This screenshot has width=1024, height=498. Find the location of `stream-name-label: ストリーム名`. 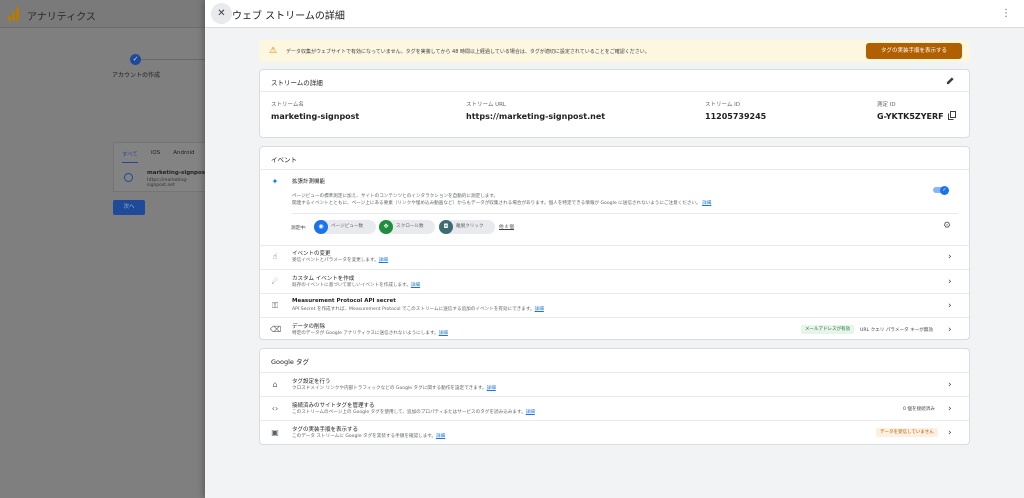

stream-name-label: ストリーム名 is located at coordinates (287, 105).